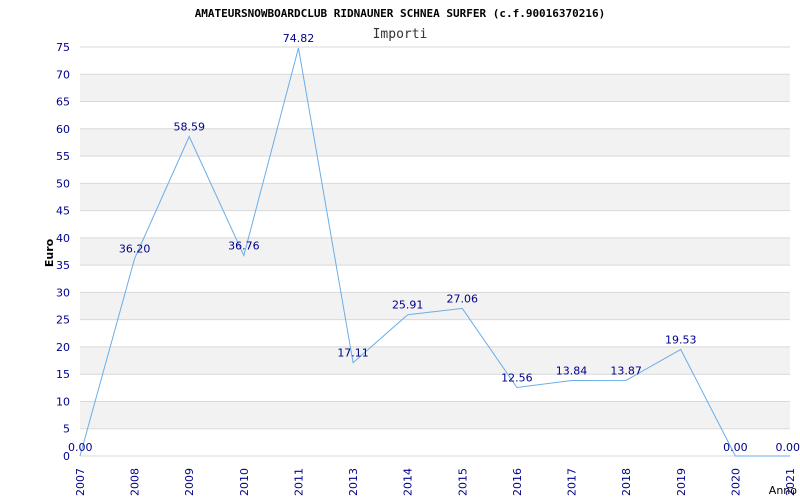 The width and height of the screenshot is (800, 500). What do you see at coordinates (572, 482) in the screenshot?
I see `x-tick-label: 2017` at bounding box center [572, 482].